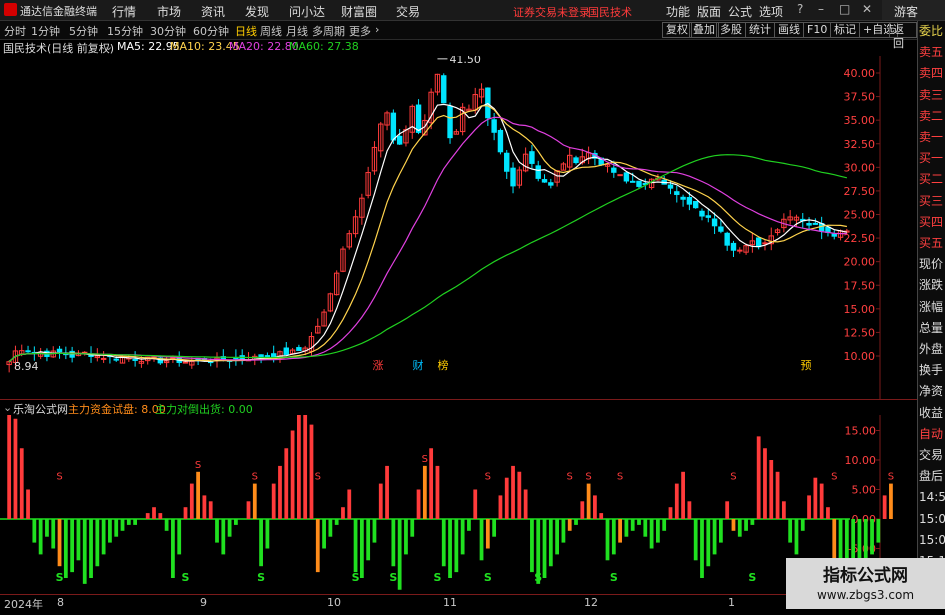  I want to click on ma60-label: MA60: 27.38, so click(324, 46).